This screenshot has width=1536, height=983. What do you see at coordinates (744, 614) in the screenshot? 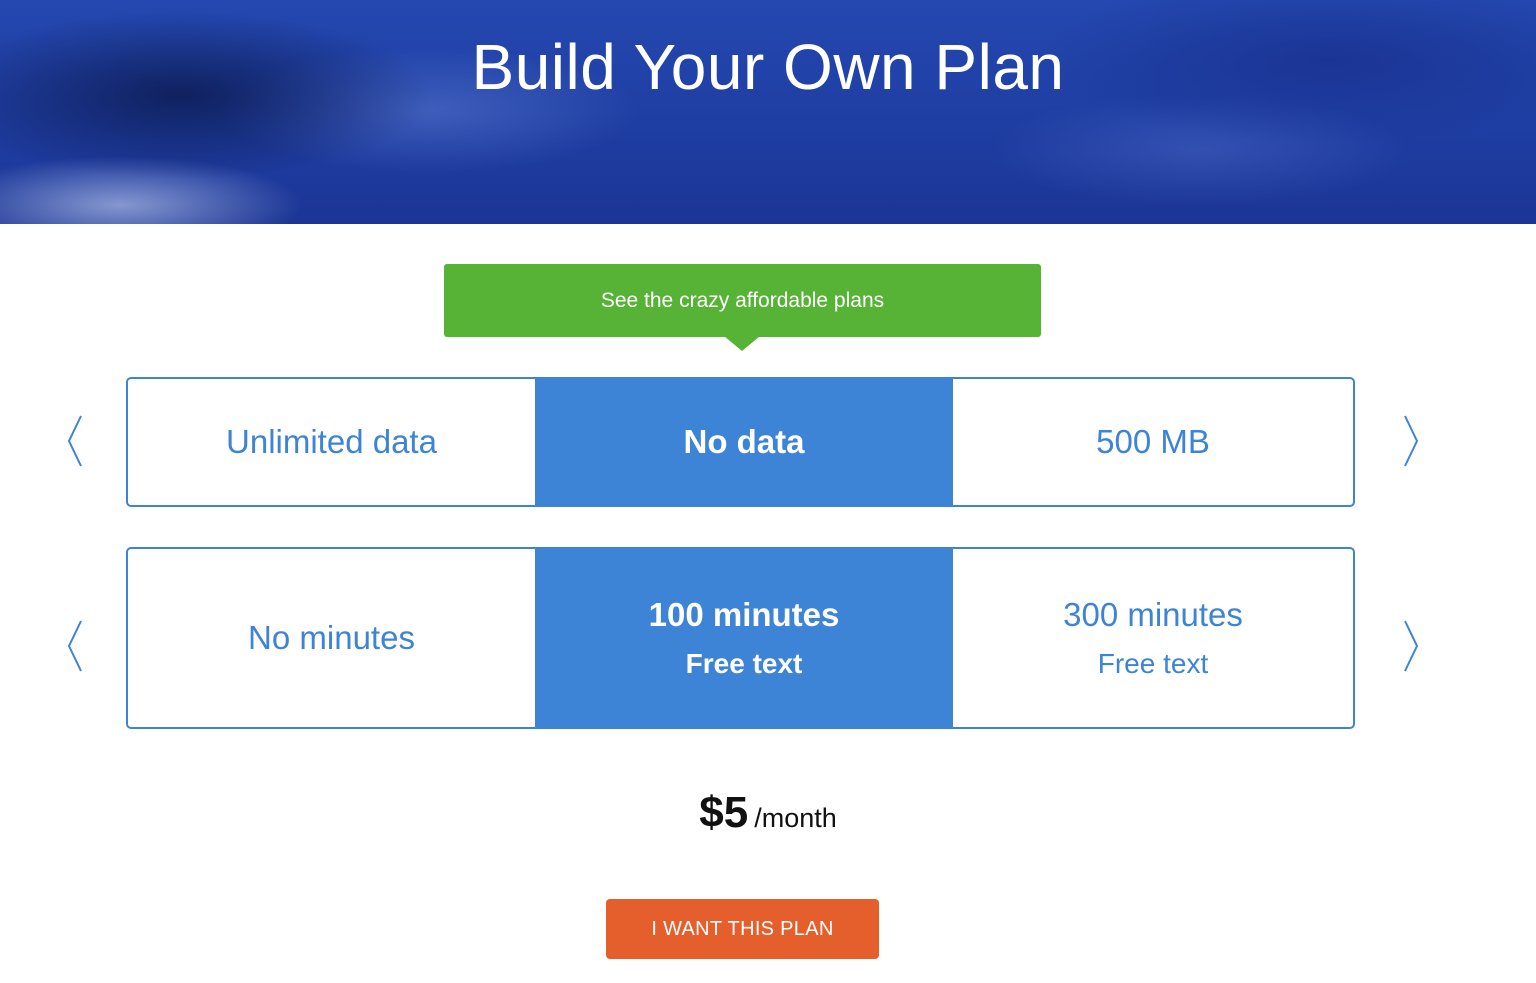
I see `option-label: 100 minutes` at bounding box center [744, 614].